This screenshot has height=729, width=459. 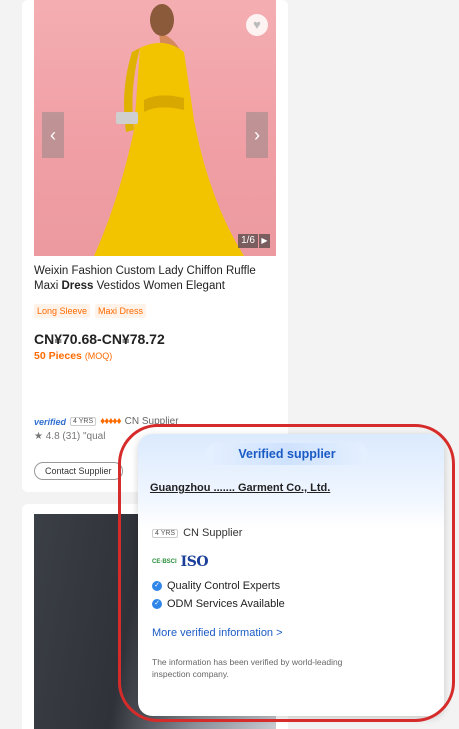 I want to click on certificate-icon: CE·BSCI, so click(x=164, y=562).